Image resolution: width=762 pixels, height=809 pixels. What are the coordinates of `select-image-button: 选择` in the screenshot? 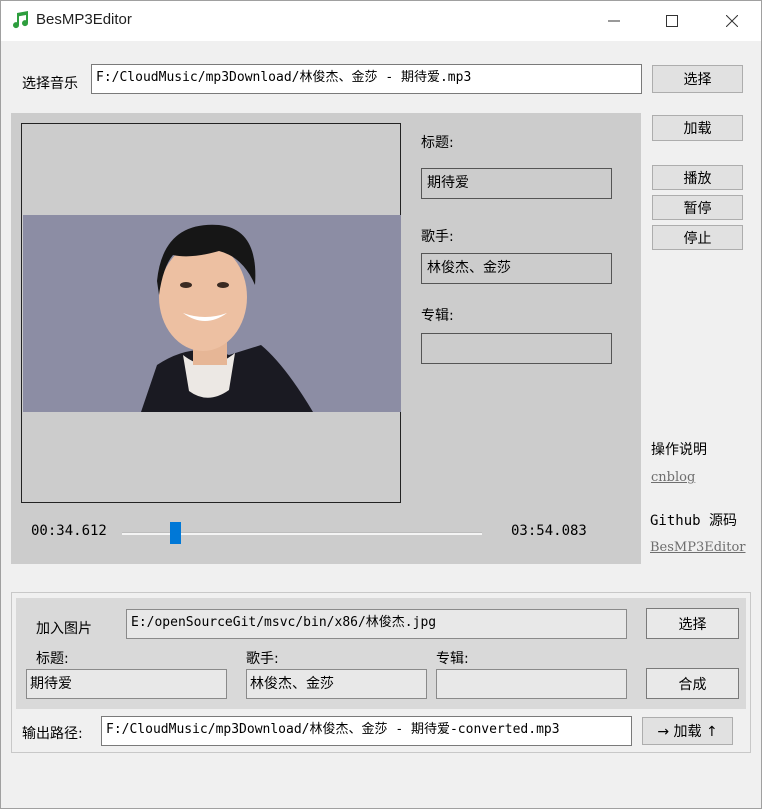 It's located at (692, 623).